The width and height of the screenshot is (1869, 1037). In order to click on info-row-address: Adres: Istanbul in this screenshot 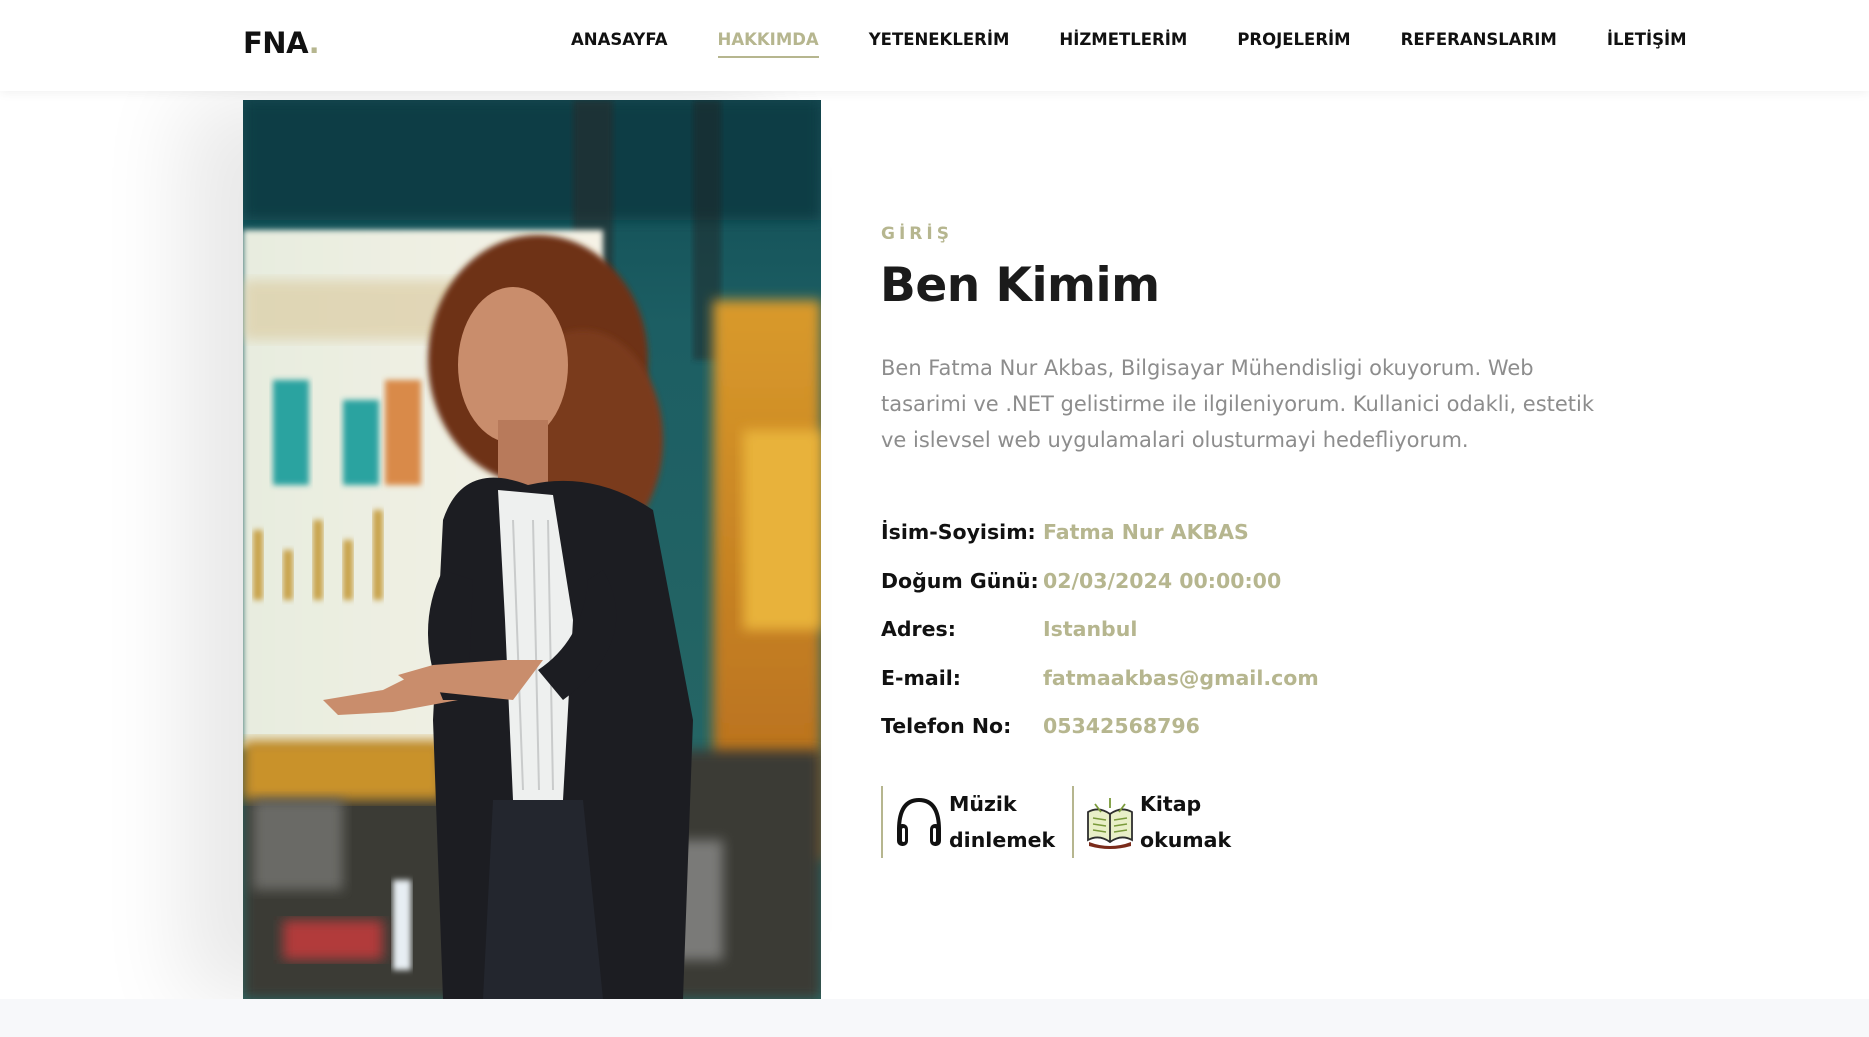, I will do `click(1100, 629)`.